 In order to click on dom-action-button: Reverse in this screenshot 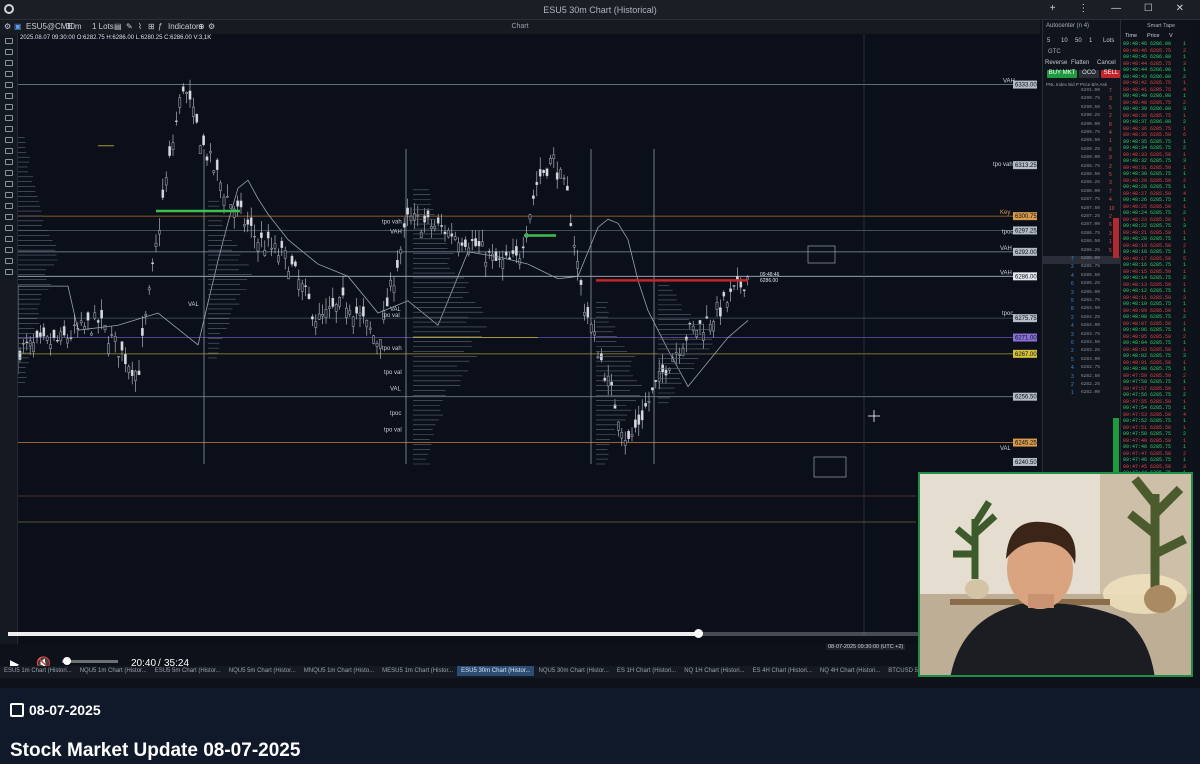, I will do `click(1056, 63)`.